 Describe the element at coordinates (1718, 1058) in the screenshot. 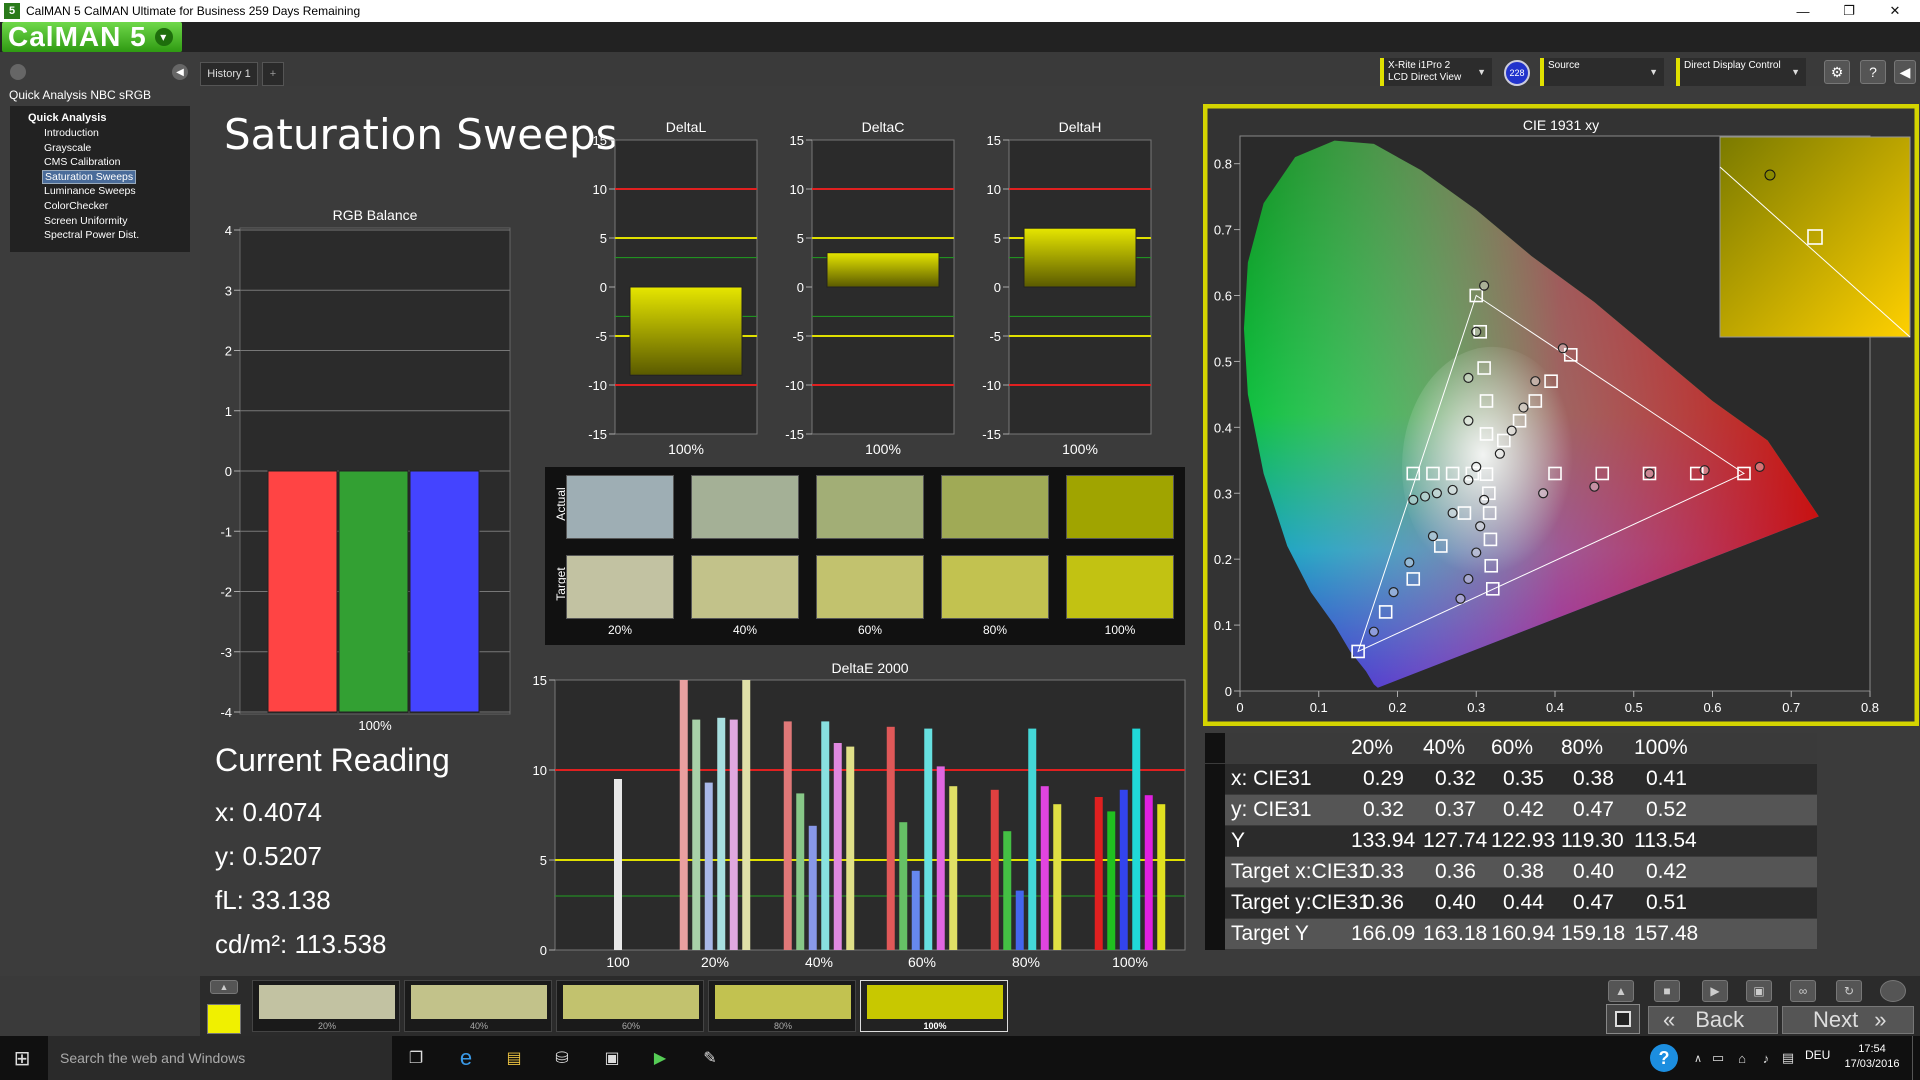

I see `tray-icon: ▭` at that location.